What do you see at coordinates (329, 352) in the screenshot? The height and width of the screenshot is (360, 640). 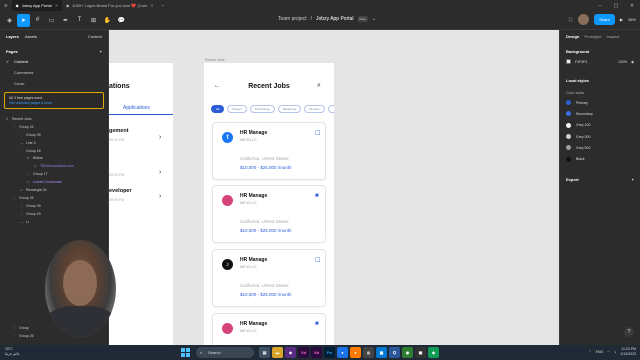 I see `photoshop-icon: Ps` at bounding box center [329, 352].